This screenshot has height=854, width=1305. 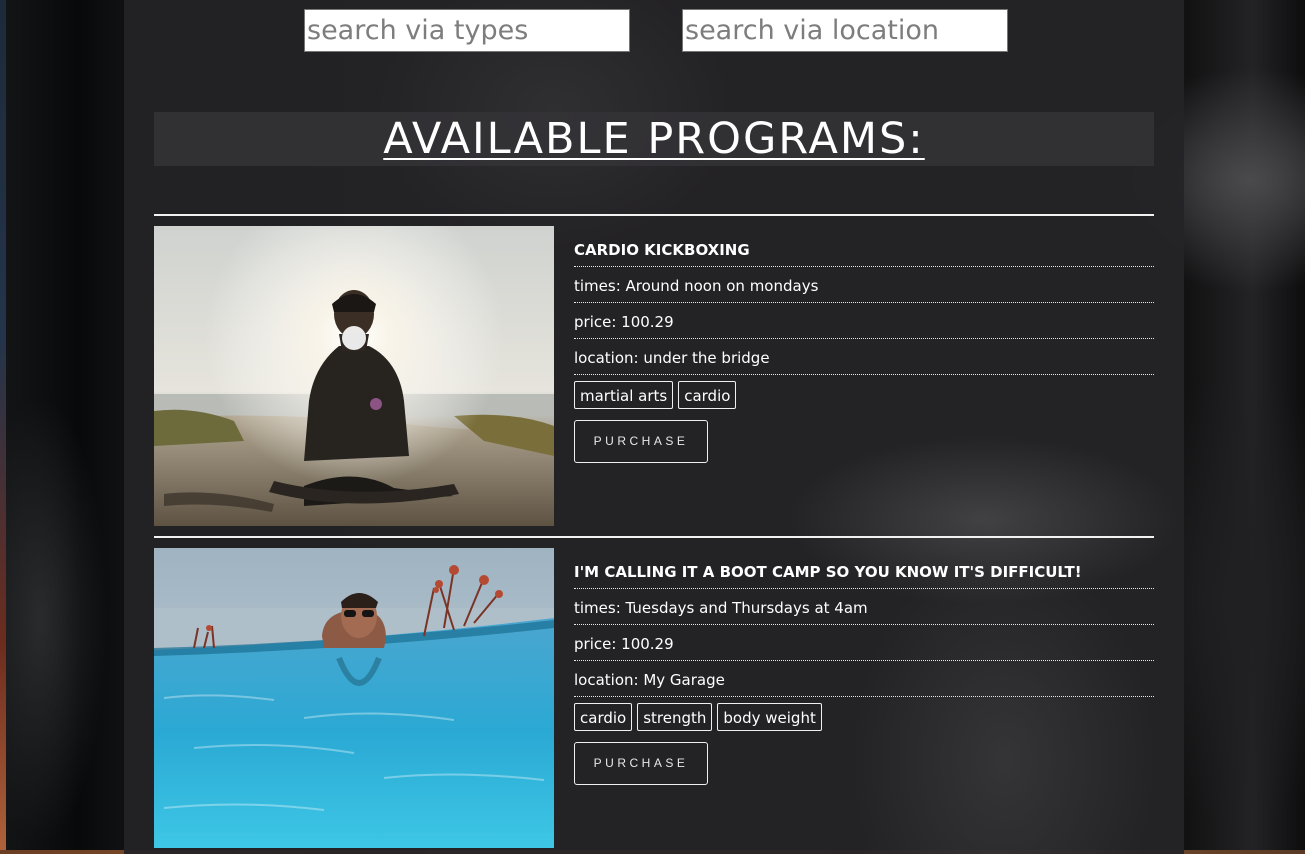 I want to click on tag-martial-arts: martial arts, so click(x=624, y=395).